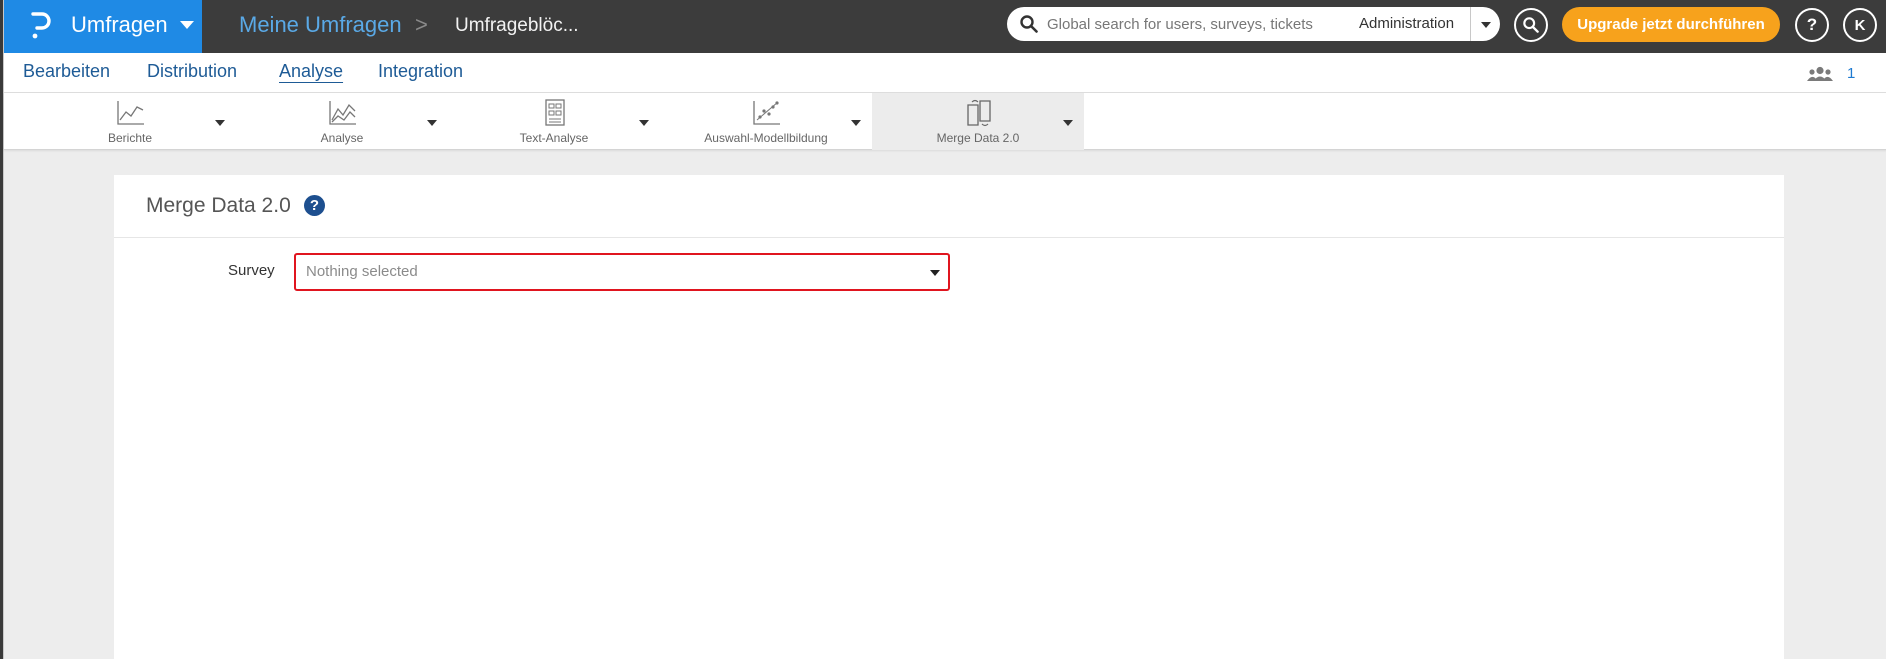 This screenshot has height=659, width=1886. Describe the element at coordinates (1406, 23) in the screenshot. I see `search-scope-label: Administration` at that location.